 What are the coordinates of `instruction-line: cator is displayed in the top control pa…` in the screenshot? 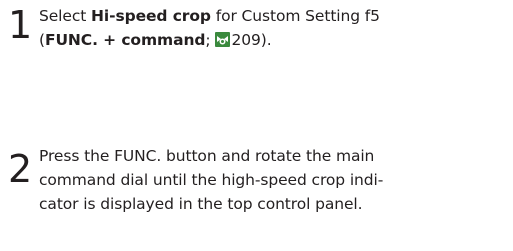 It's located at (201, 204).